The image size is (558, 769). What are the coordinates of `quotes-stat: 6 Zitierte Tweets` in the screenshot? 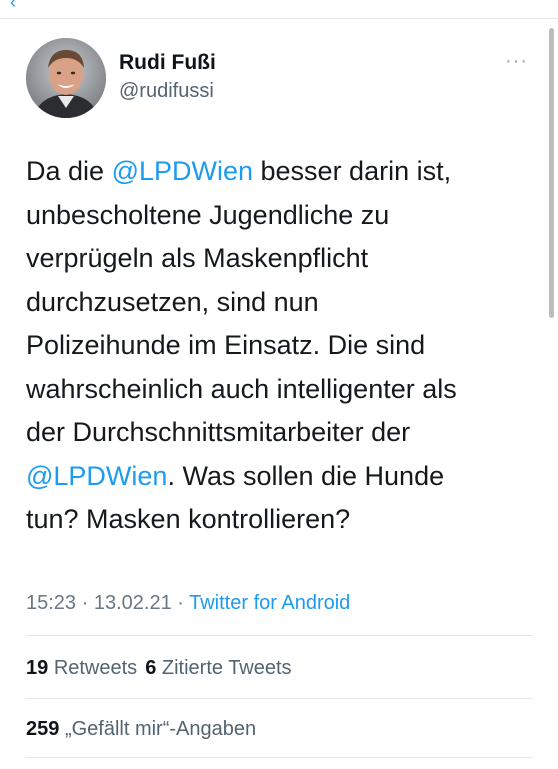 It's located at (218, 668).